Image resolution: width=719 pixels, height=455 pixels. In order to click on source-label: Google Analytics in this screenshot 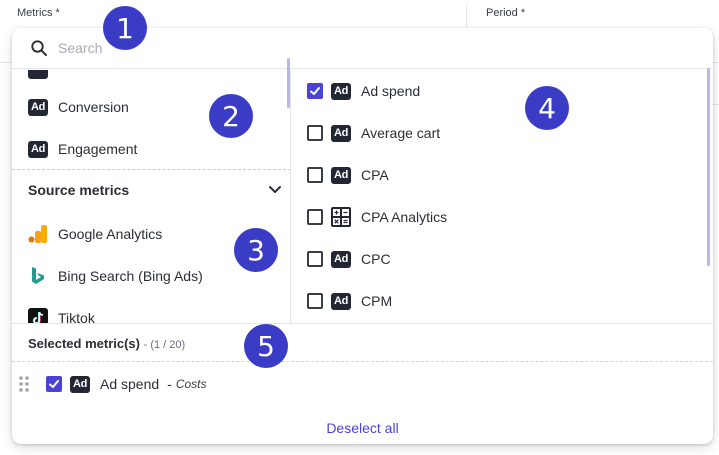, I will do `click(110, 234)`.